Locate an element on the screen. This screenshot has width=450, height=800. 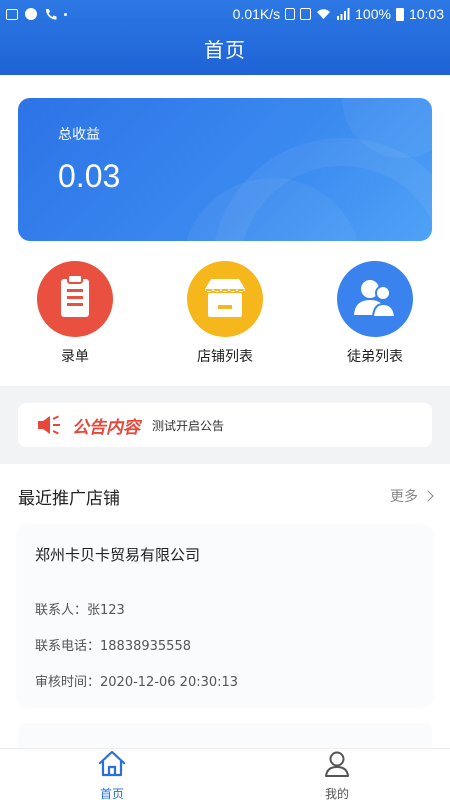
notification-dot-icon is located at coordinates (65, 14).